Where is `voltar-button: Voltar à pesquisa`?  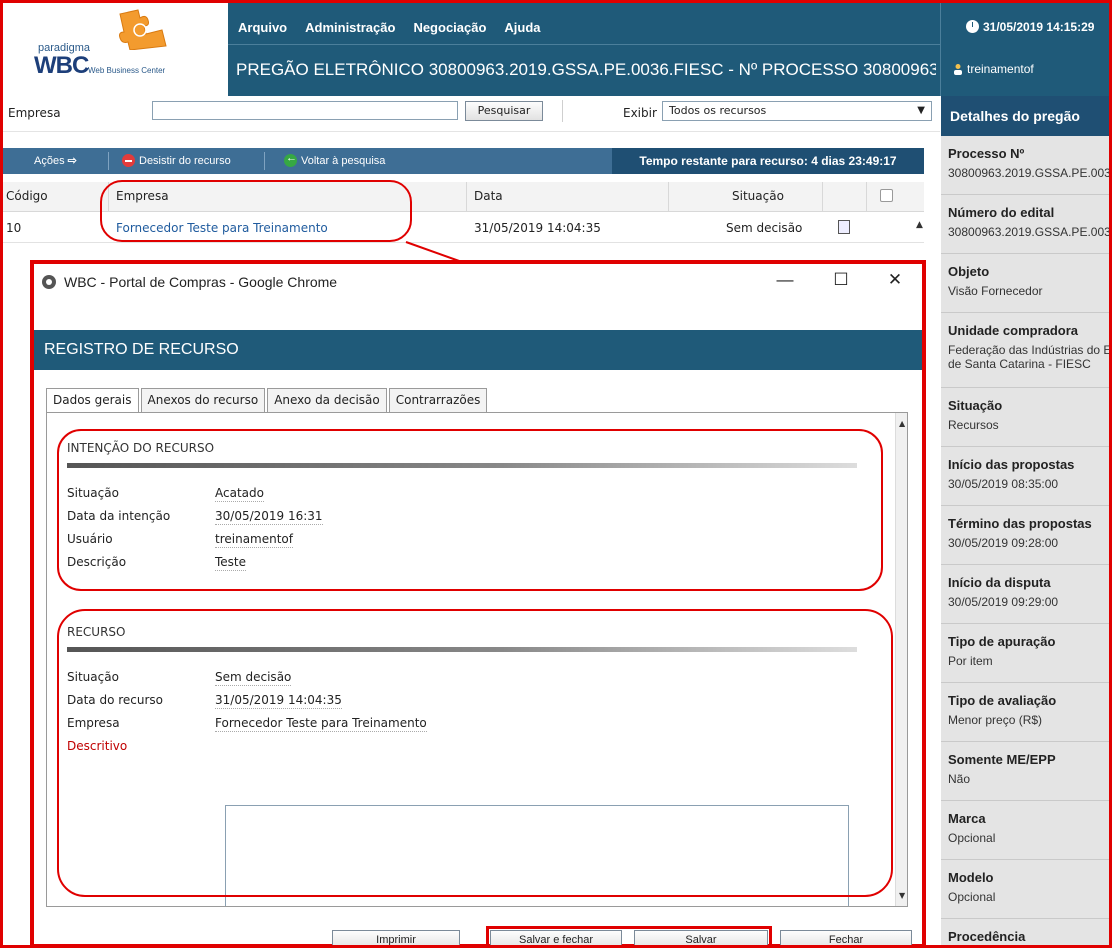
voltar-button: Voltar à pesquisa is located at coordinates (334, 159).